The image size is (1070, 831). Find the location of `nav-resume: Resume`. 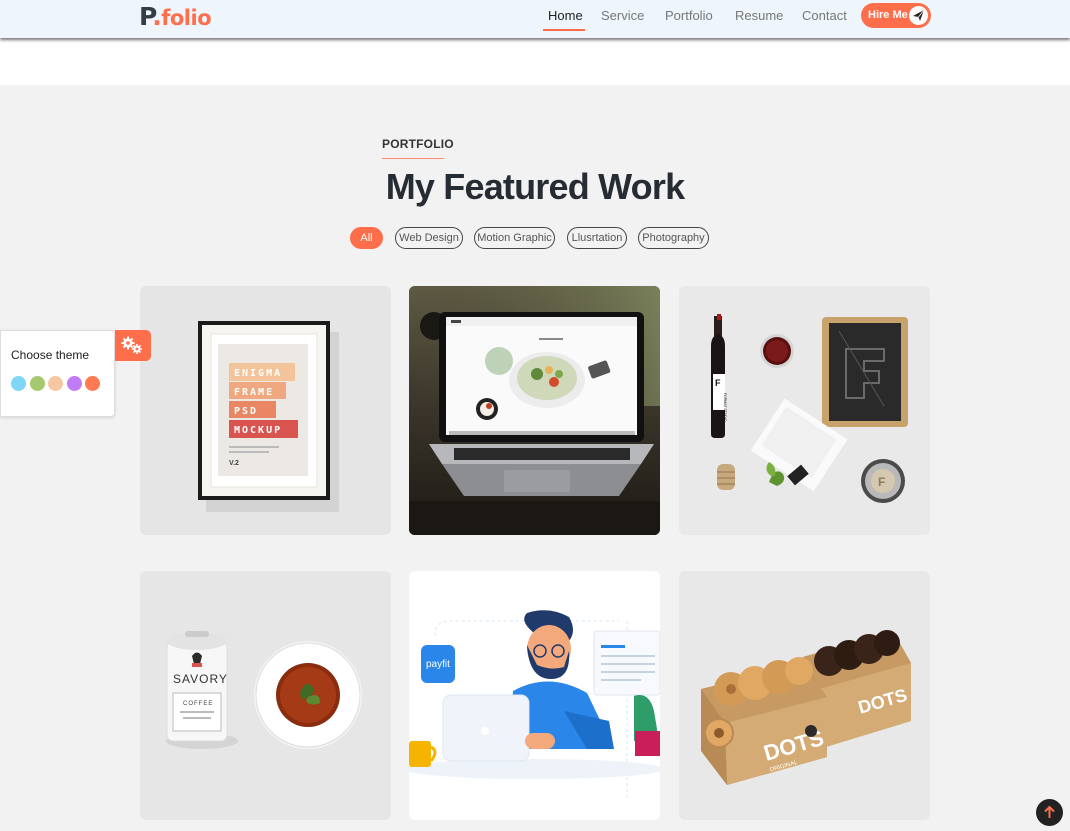

nav-resume: Resume is located at coordinates (759, 15).